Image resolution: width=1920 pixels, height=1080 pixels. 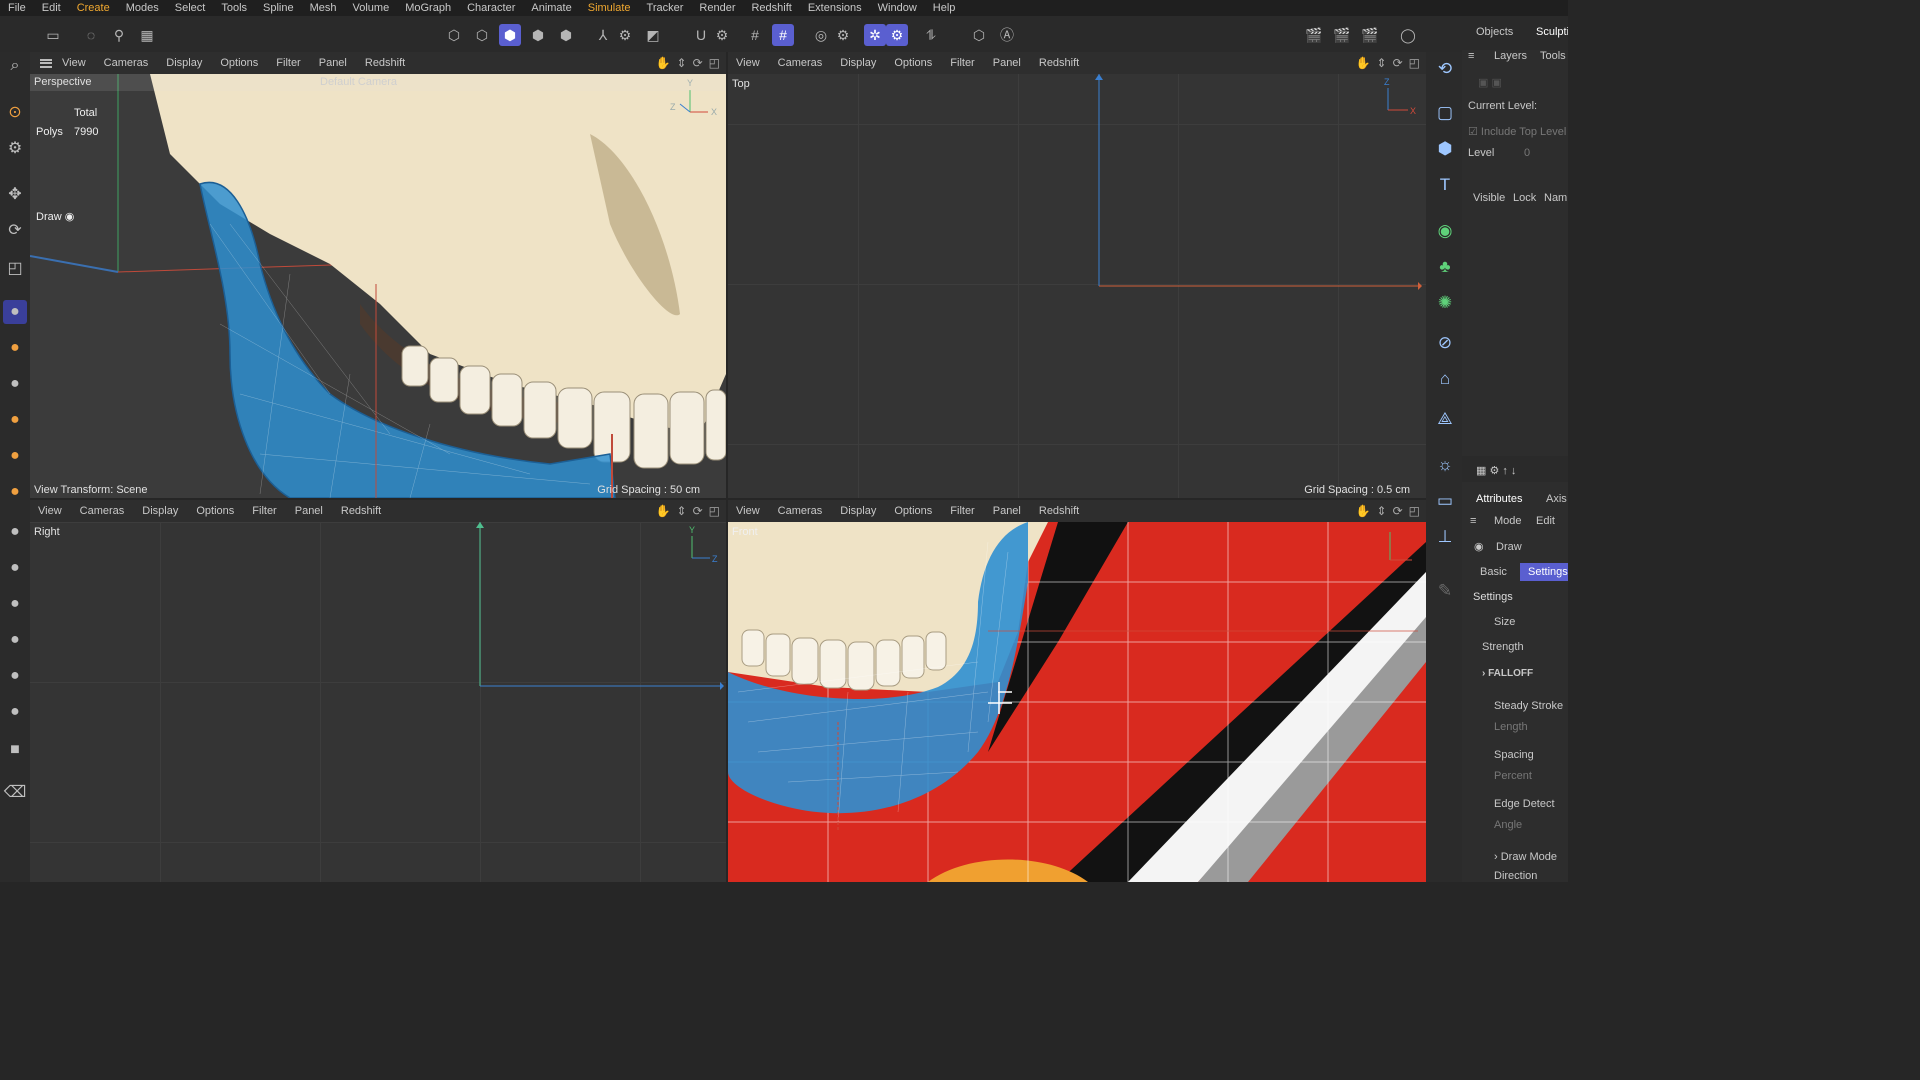 What do you see at coordinates (1445, 231) in the screenshot?
I see `subdivision-icon: ◉` at bounding box center [1445, 231].